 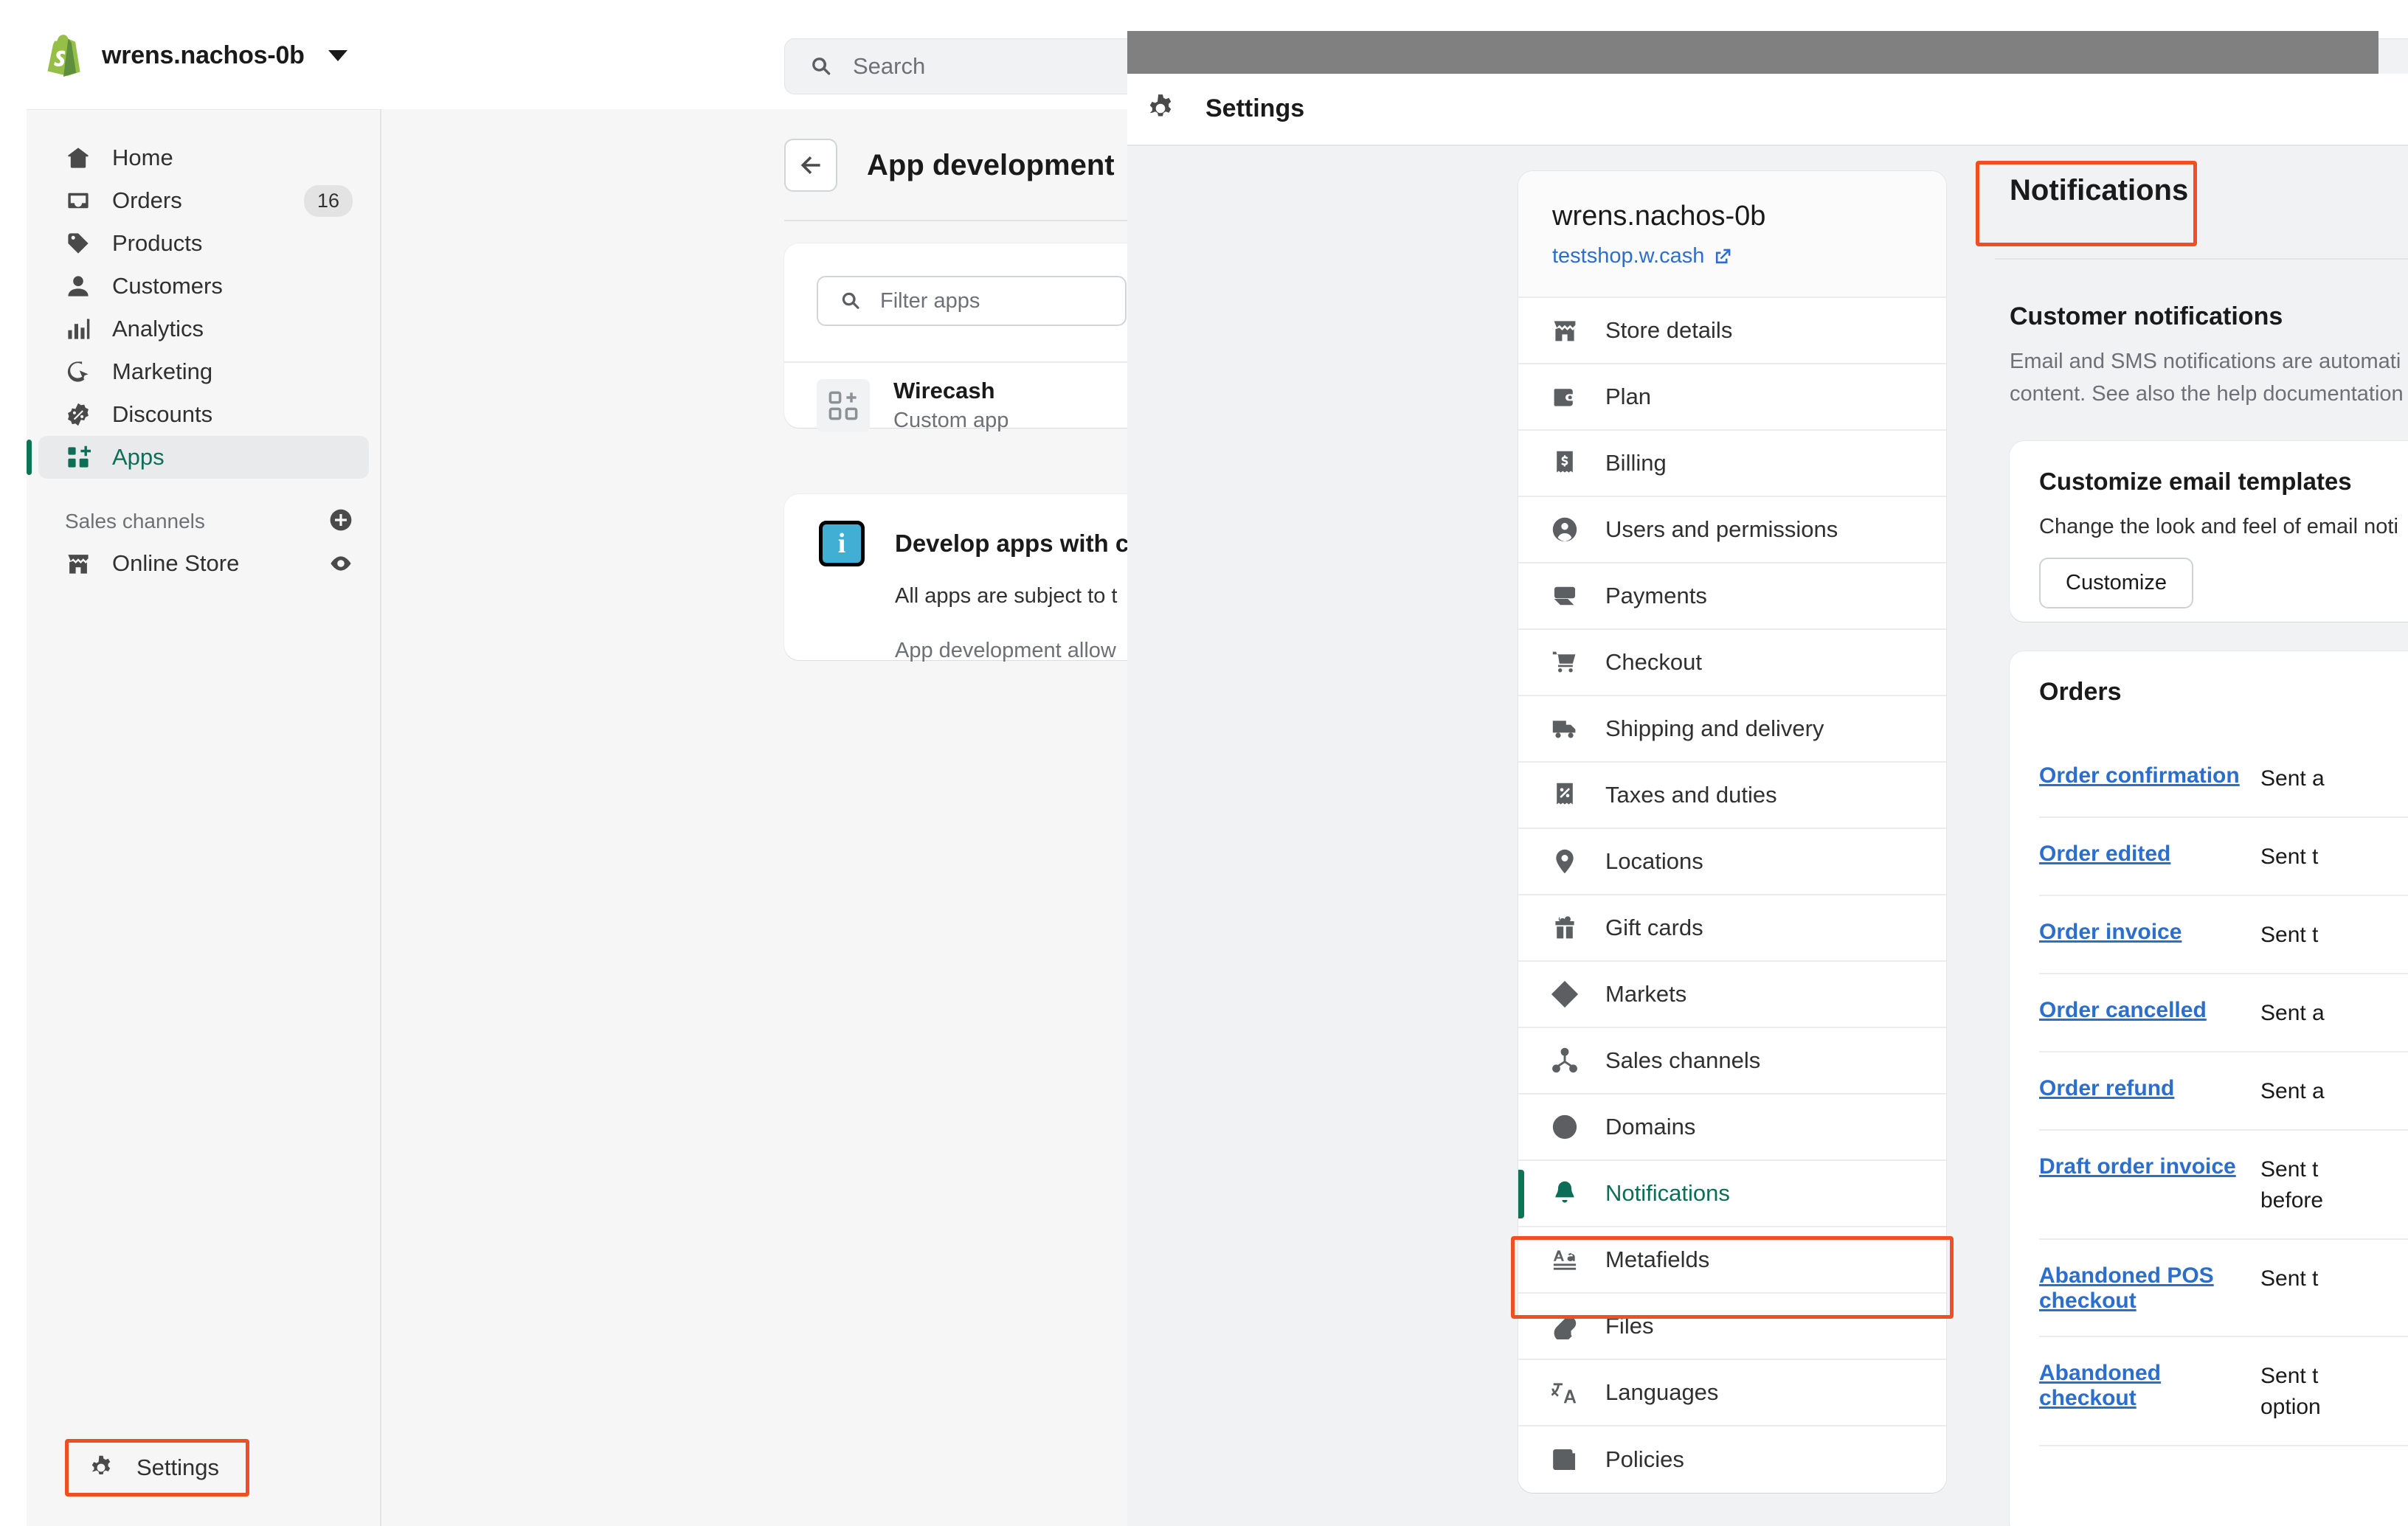 What do you see at coordinates (2223, 1185) in the screenshot?
I see `table-row: Draft order invoice Sent t before` at bounding box center [2223, 1185].